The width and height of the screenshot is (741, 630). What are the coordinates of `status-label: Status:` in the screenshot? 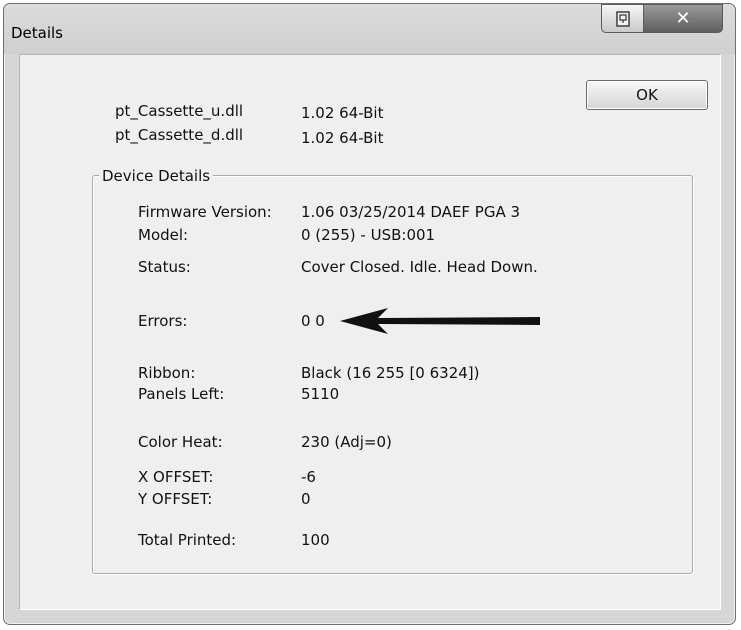 It's located at (164, 267).